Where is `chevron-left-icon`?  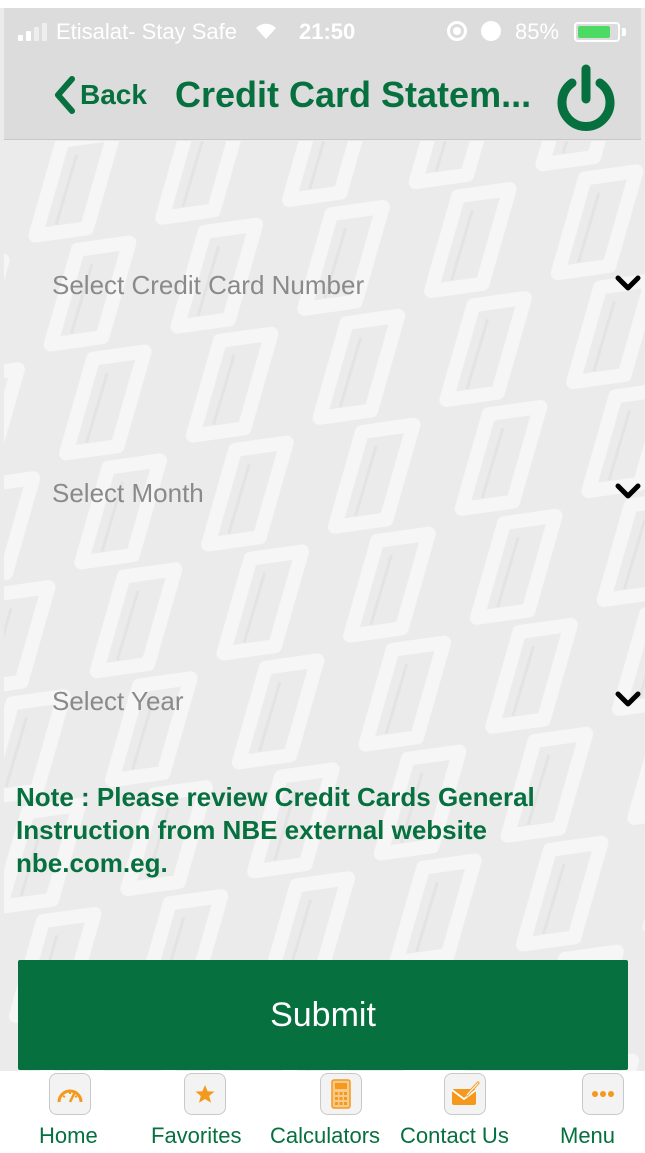 chevron-left-icon is located at coordinates (65, 95).